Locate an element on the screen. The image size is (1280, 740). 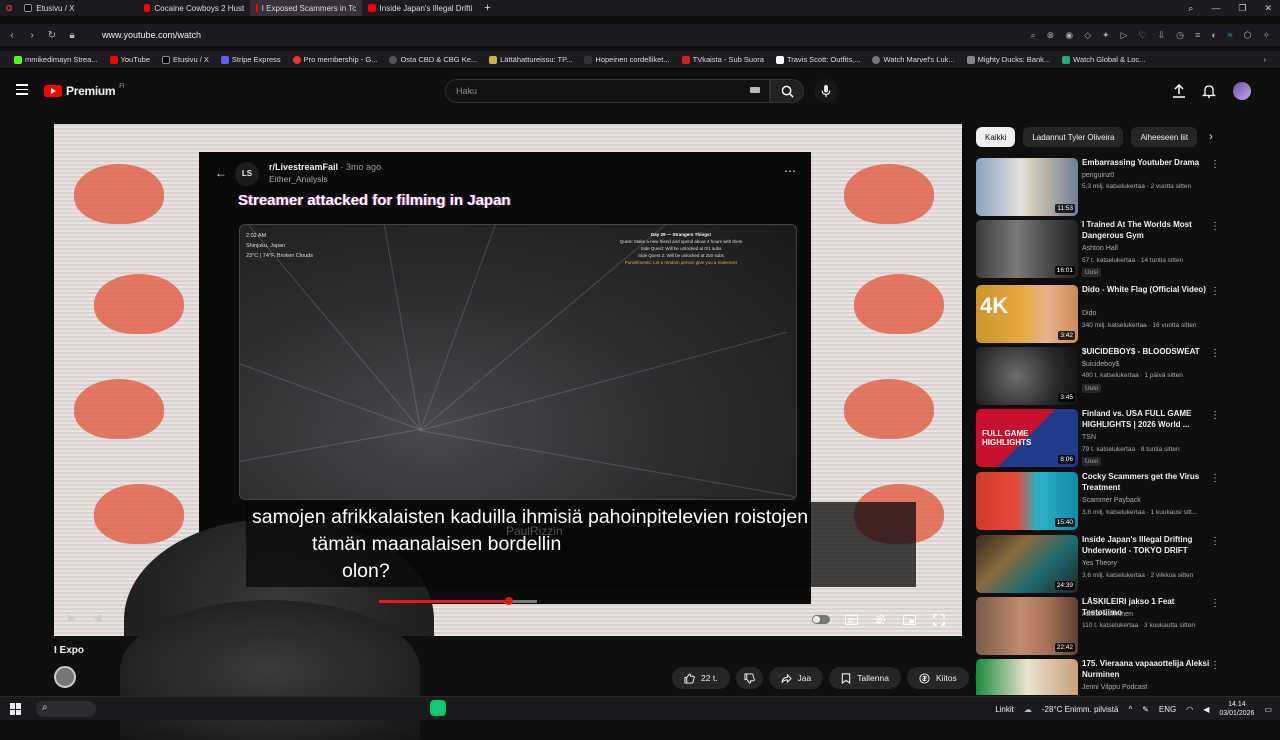
bookmark: YouTube is located at coordinates (130, 59).